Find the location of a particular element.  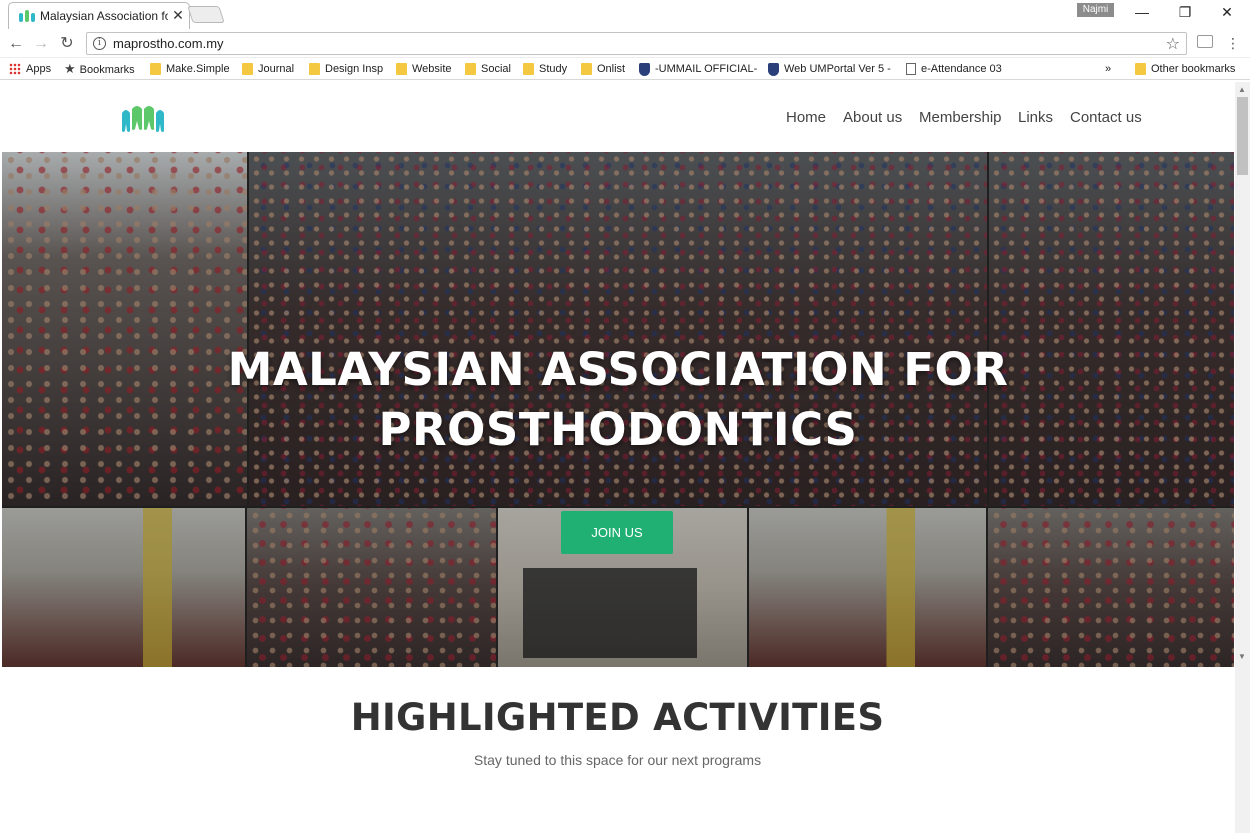

browser-toolbar: ← → ↻ i maprostho.com.my ☆ ⋮ is located at coordinates (625, 43).